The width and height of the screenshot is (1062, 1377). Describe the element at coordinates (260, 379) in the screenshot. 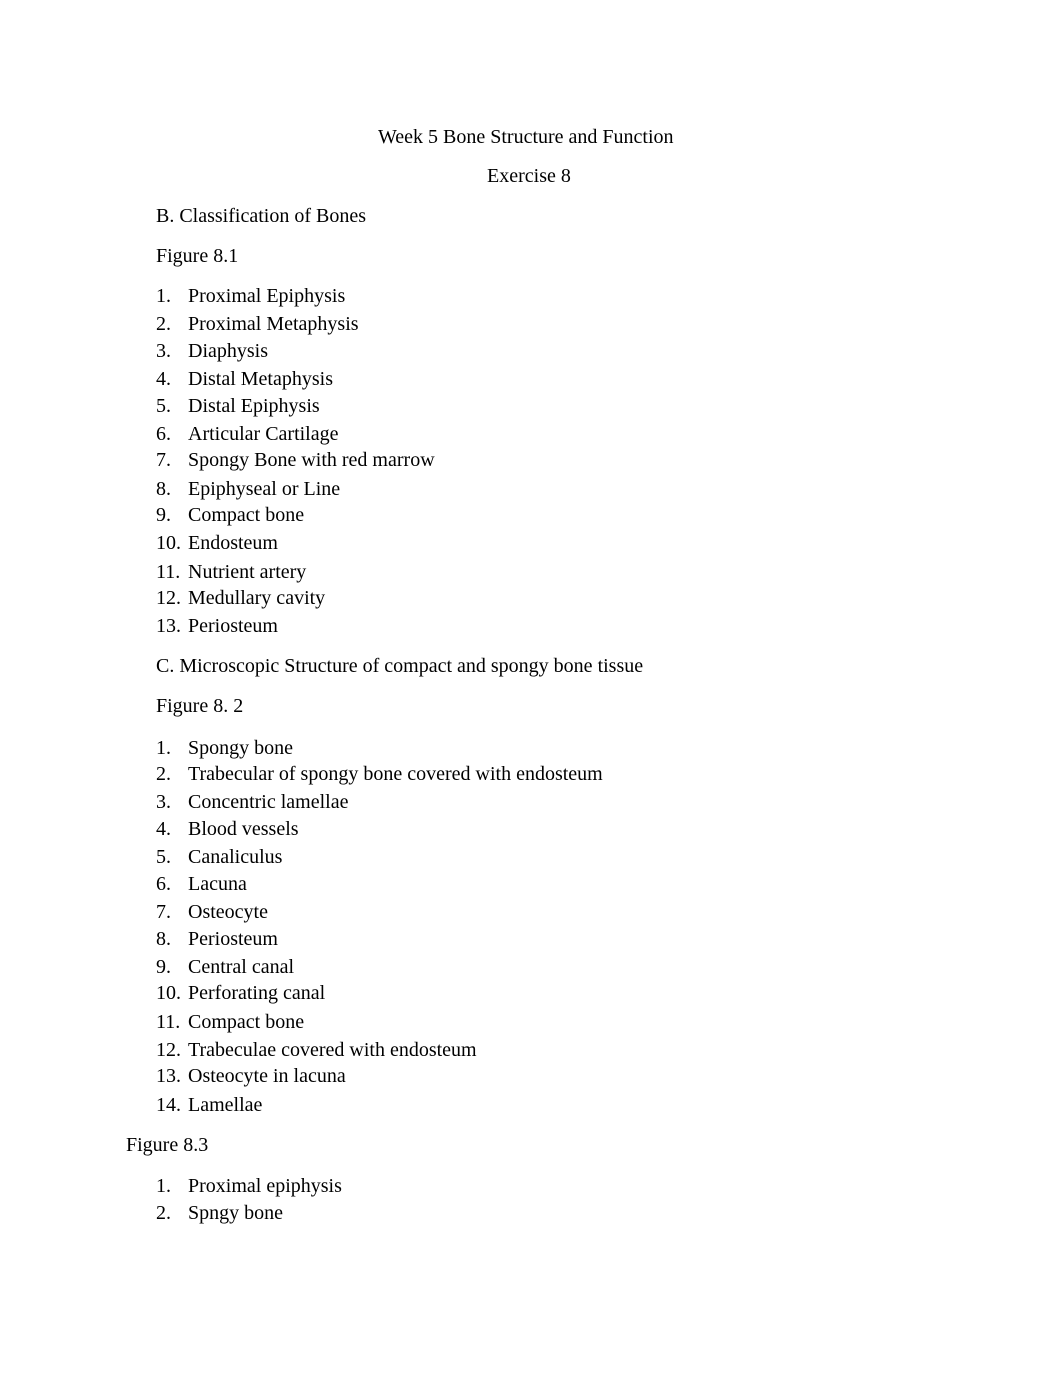

I see `list-item-text: Distal Metaphysis` at that location.